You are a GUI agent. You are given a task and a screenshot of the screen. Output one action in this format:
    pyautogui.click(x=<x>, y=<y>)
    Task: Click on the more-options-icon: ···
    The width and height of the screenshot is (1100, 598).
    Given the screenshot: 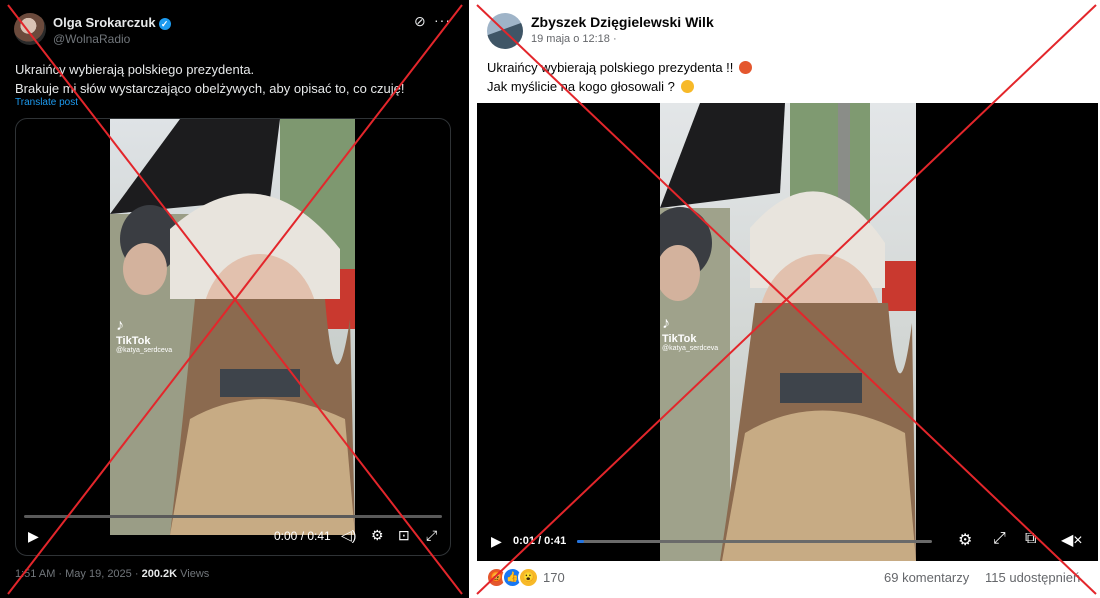 What is the action you would take?
    pyautogui.click(x=442, y=20)
    